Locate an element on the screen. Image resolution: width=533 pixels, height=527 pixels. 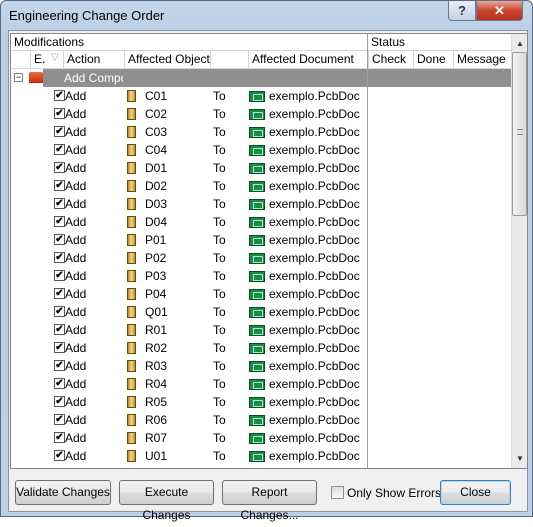
column-header-5: Check is located at coordinates (390, 60).